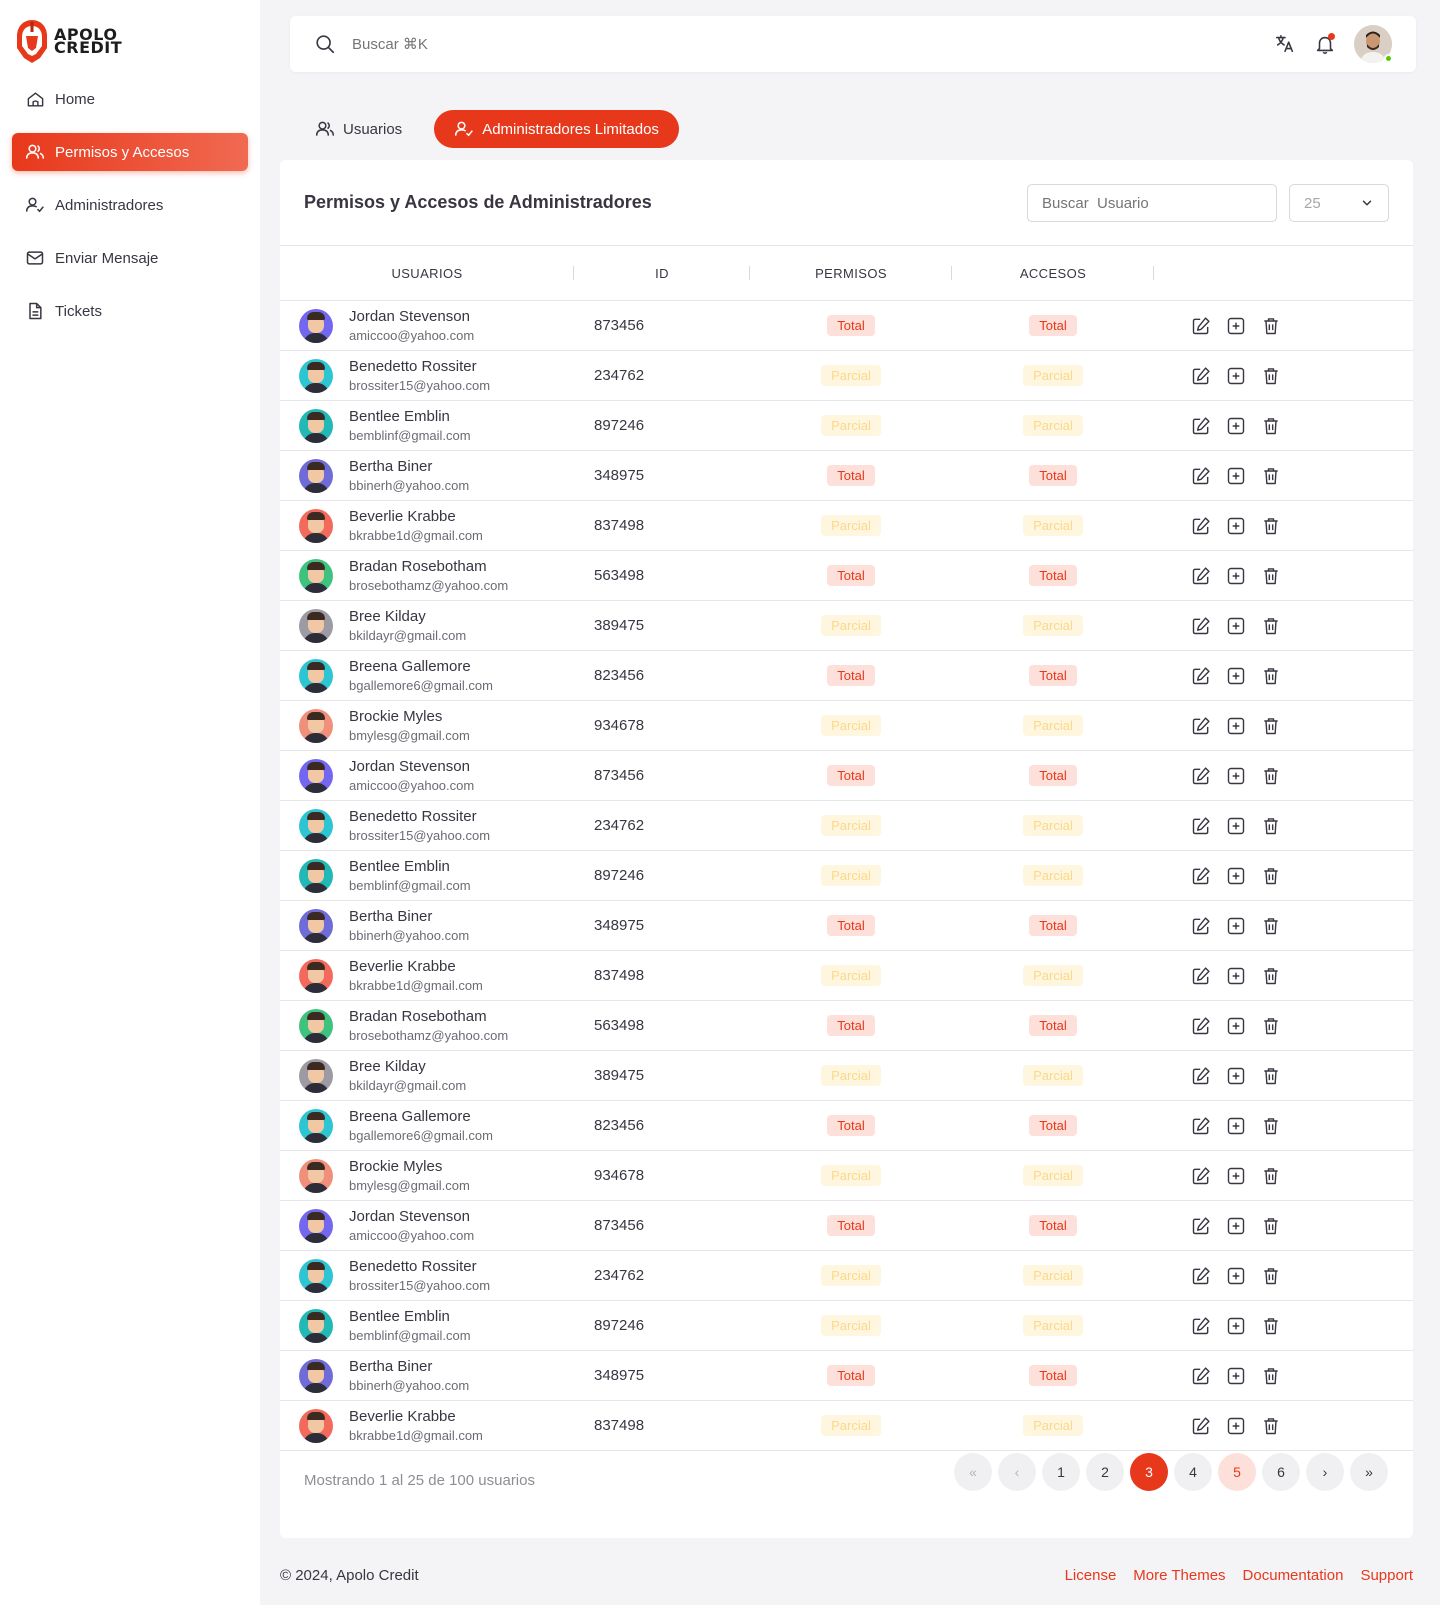  I want to click on footer-link-documentation: Documentation, so click(1293, 1575).